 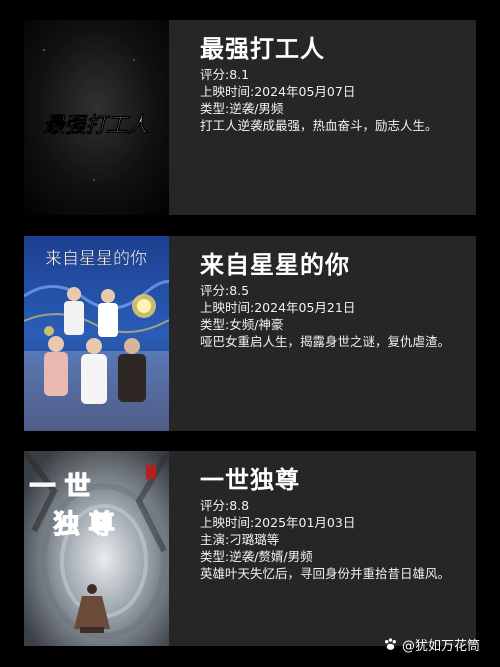 I want to click on description: 英雄叶天失忆后，寻回身份并重拾昔日雄风。, so click(x=325, y=573).